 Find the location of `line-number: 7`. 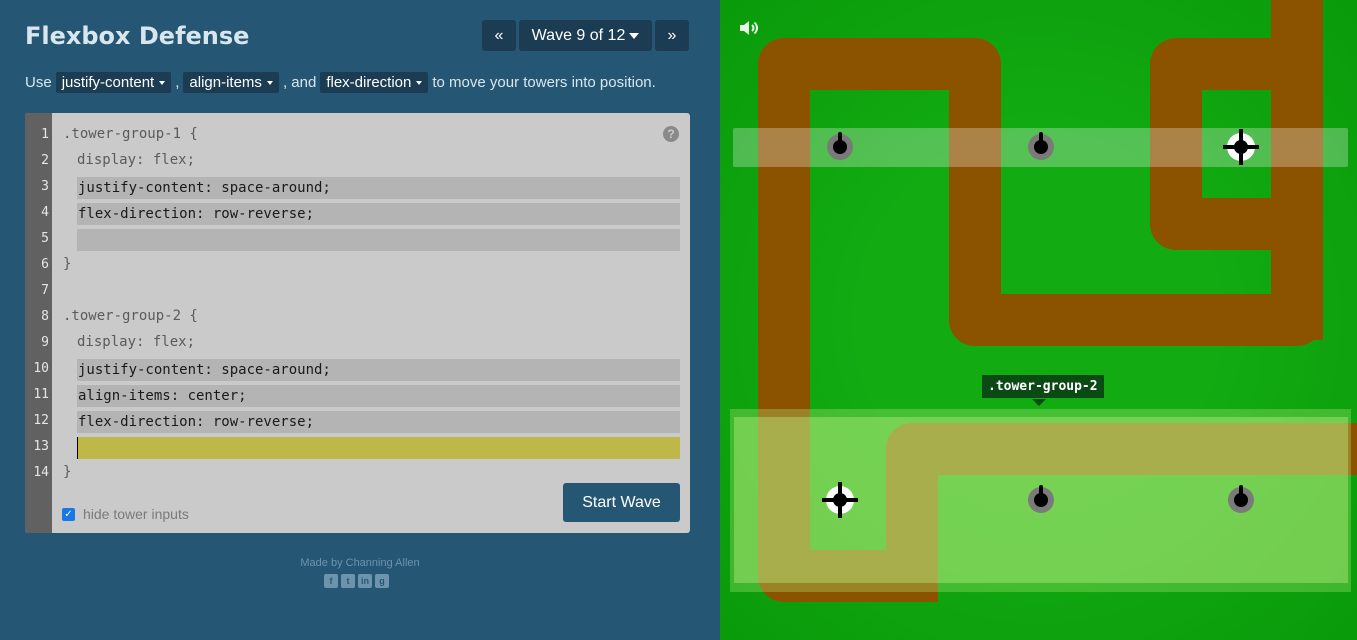

line-number: 7 is located at coordinates (45, 290).